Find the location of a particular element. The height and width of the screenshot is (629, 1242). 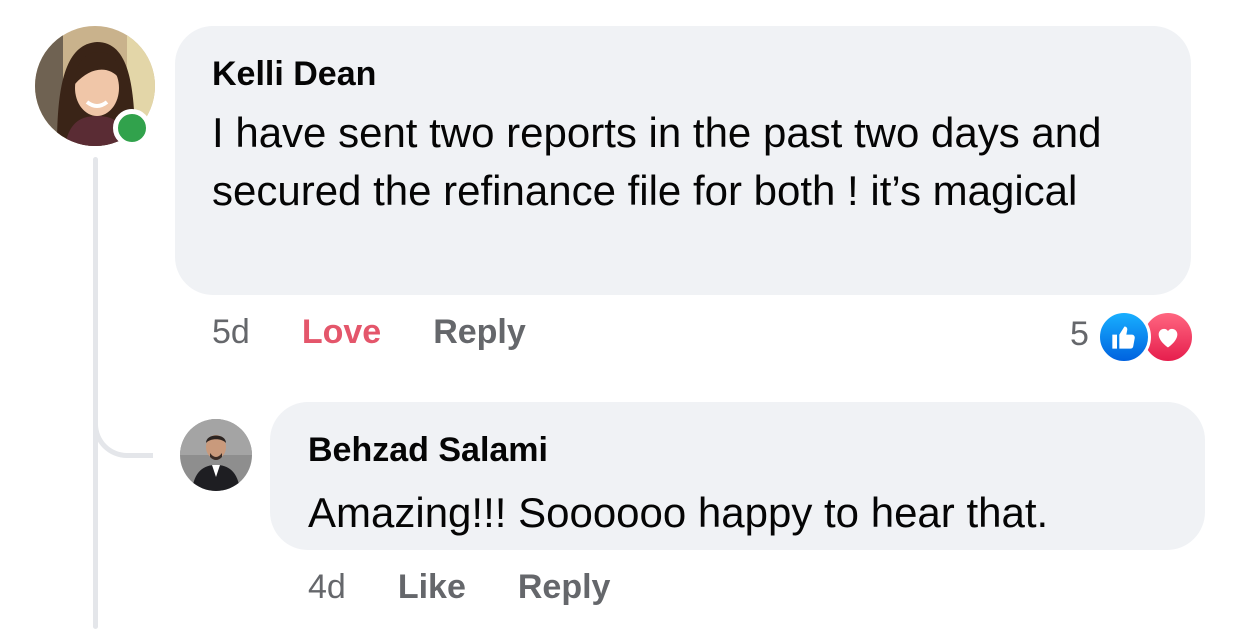

comment-actions: 5d Love Reply is located at coordinates (395, 332).